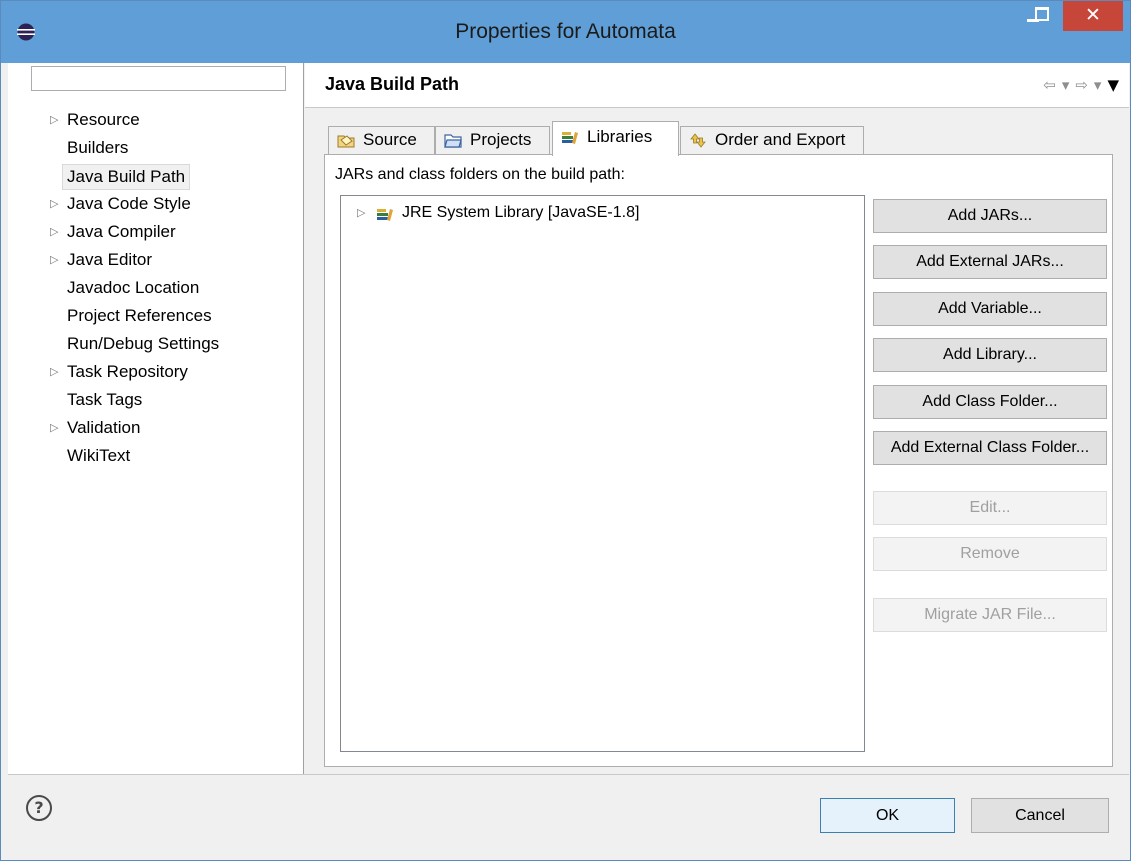 Image resolution: width=1131 pixels, height=861 pixels. What do you see at coordinates (990, 554) in the screenshot?
I see `remove-button: Remove` at bounding box center [990, 554].